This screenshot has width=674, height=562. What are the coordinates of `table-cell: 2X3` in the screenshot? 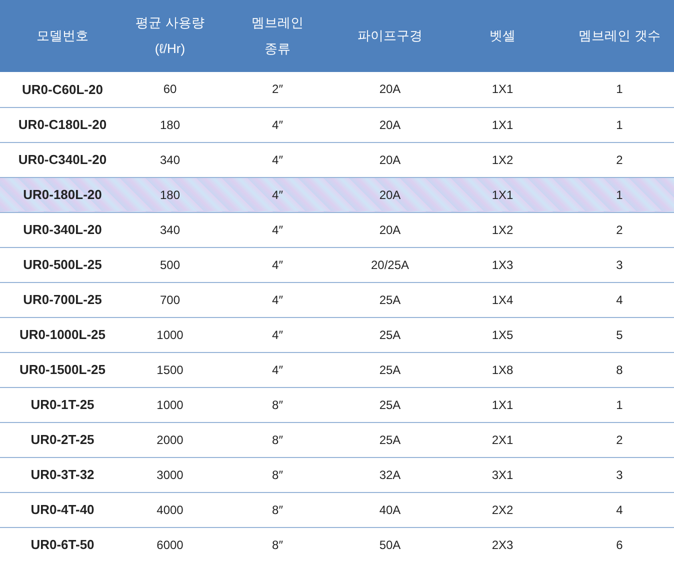 It's located at (502, 544).